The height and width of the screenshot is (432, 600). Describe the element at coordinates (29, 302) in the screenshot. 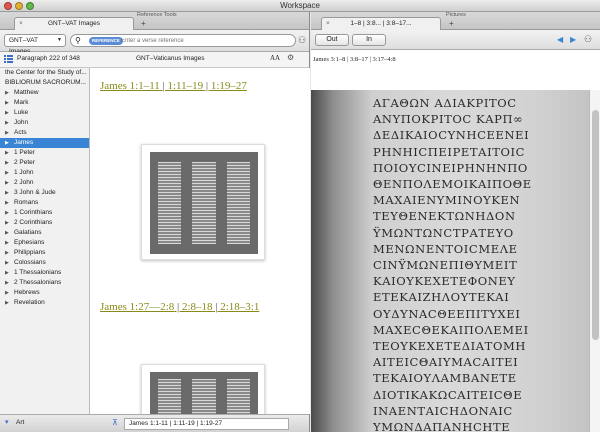

I see `sidebar-item-label: Revelation` at that location.